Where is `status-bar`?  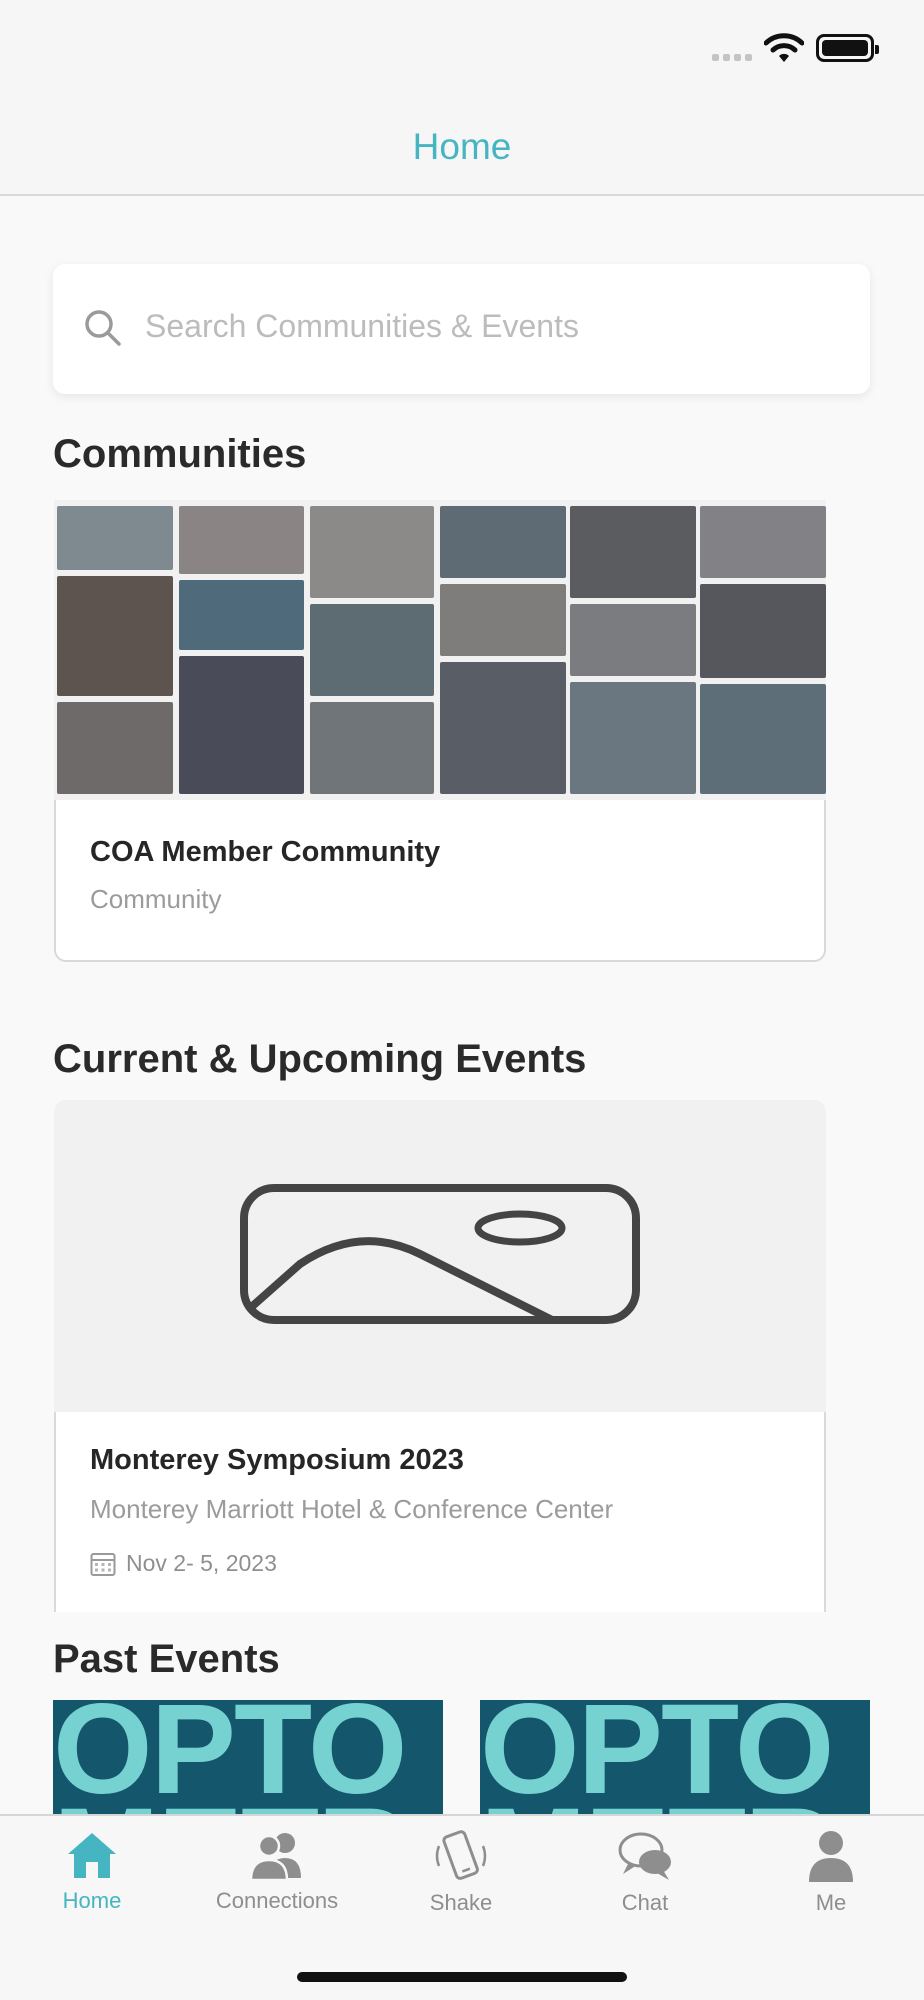 status-bar is located at coordinates (462, 55).